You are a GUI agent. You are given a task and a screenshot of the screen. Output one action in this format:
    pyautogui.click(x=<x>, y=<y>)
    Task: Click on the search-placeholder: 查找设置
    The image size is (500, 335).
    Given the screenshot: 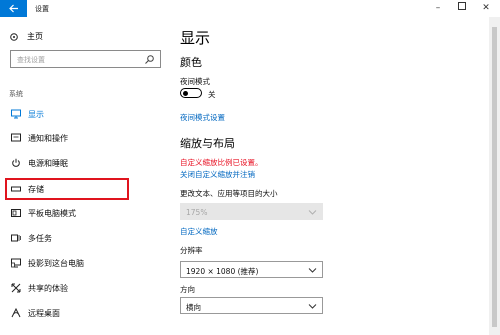 What is the action you would take?
    pyautogui.click(x=31, y=60)
    